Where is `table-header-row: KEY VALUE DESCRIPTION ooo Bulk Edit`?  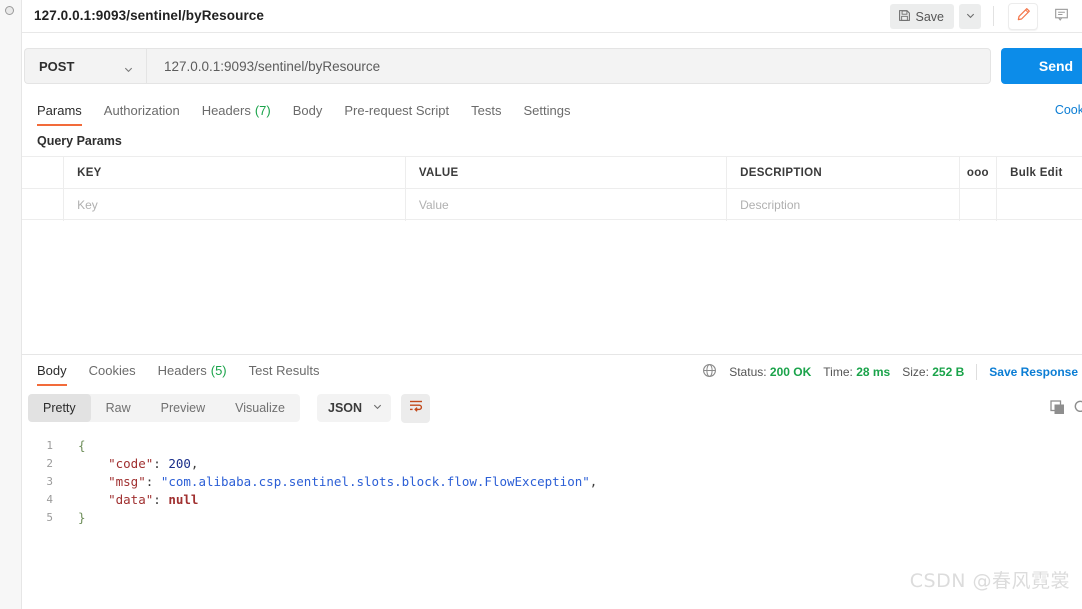 table-header-row: KEY VALUE DESCRIPTION ooo Bulk Edit is located at coordinates (552, 172).